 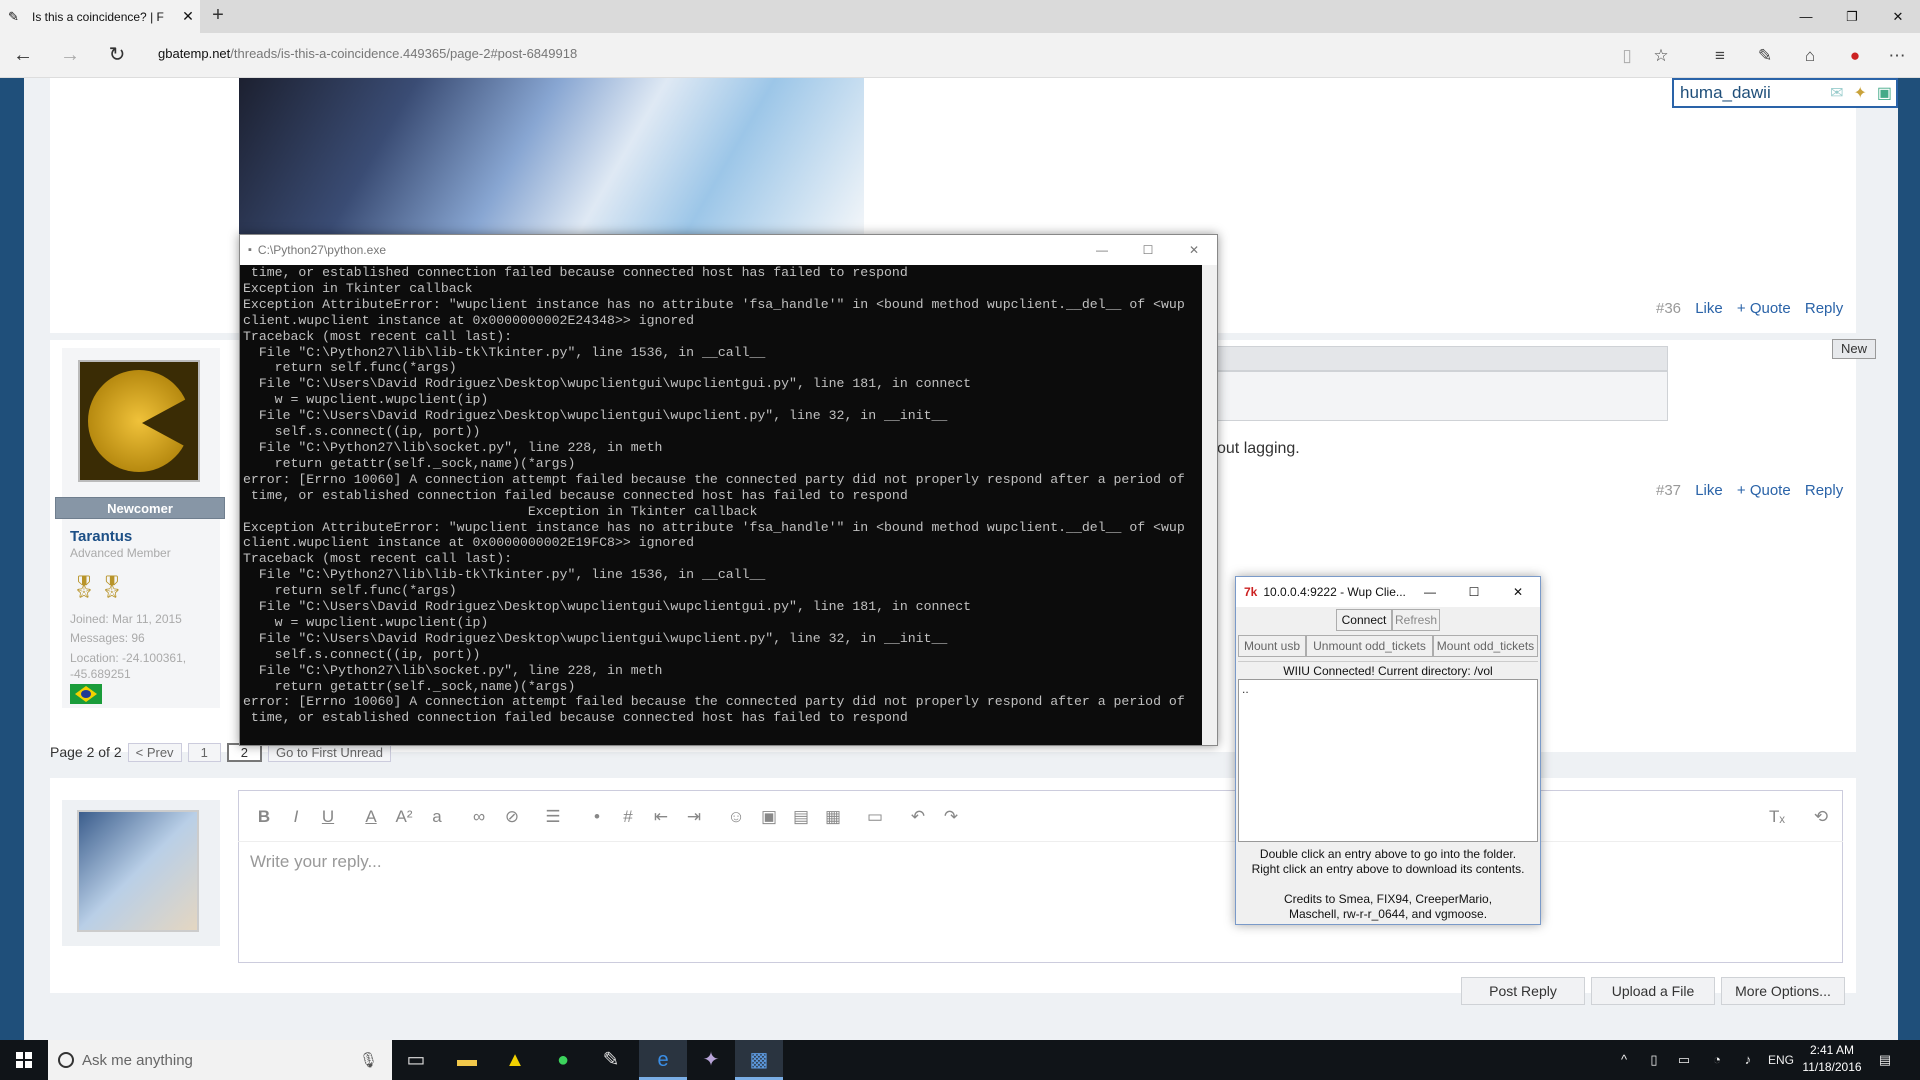 What do you see at coordinates (139, 421) in the screenshot?
I see `avatar` at bounding box center [139, 421].